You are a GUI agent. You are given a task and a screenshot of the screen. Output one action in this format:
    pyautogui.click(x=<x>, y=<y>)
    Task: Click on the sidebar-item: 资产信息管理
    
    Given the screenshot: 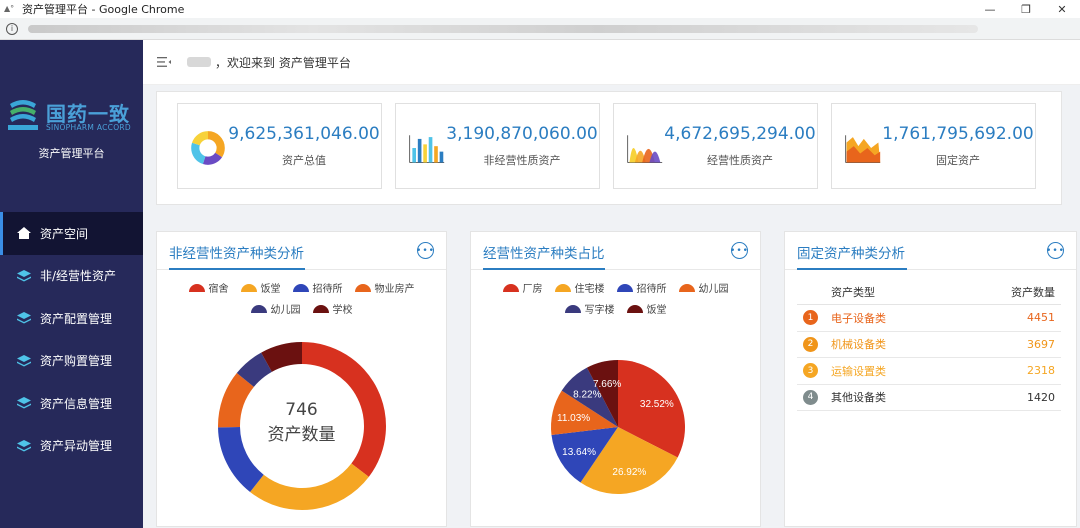 What is the action you would take?
    pyautogui.click(x=71, y=403)
    